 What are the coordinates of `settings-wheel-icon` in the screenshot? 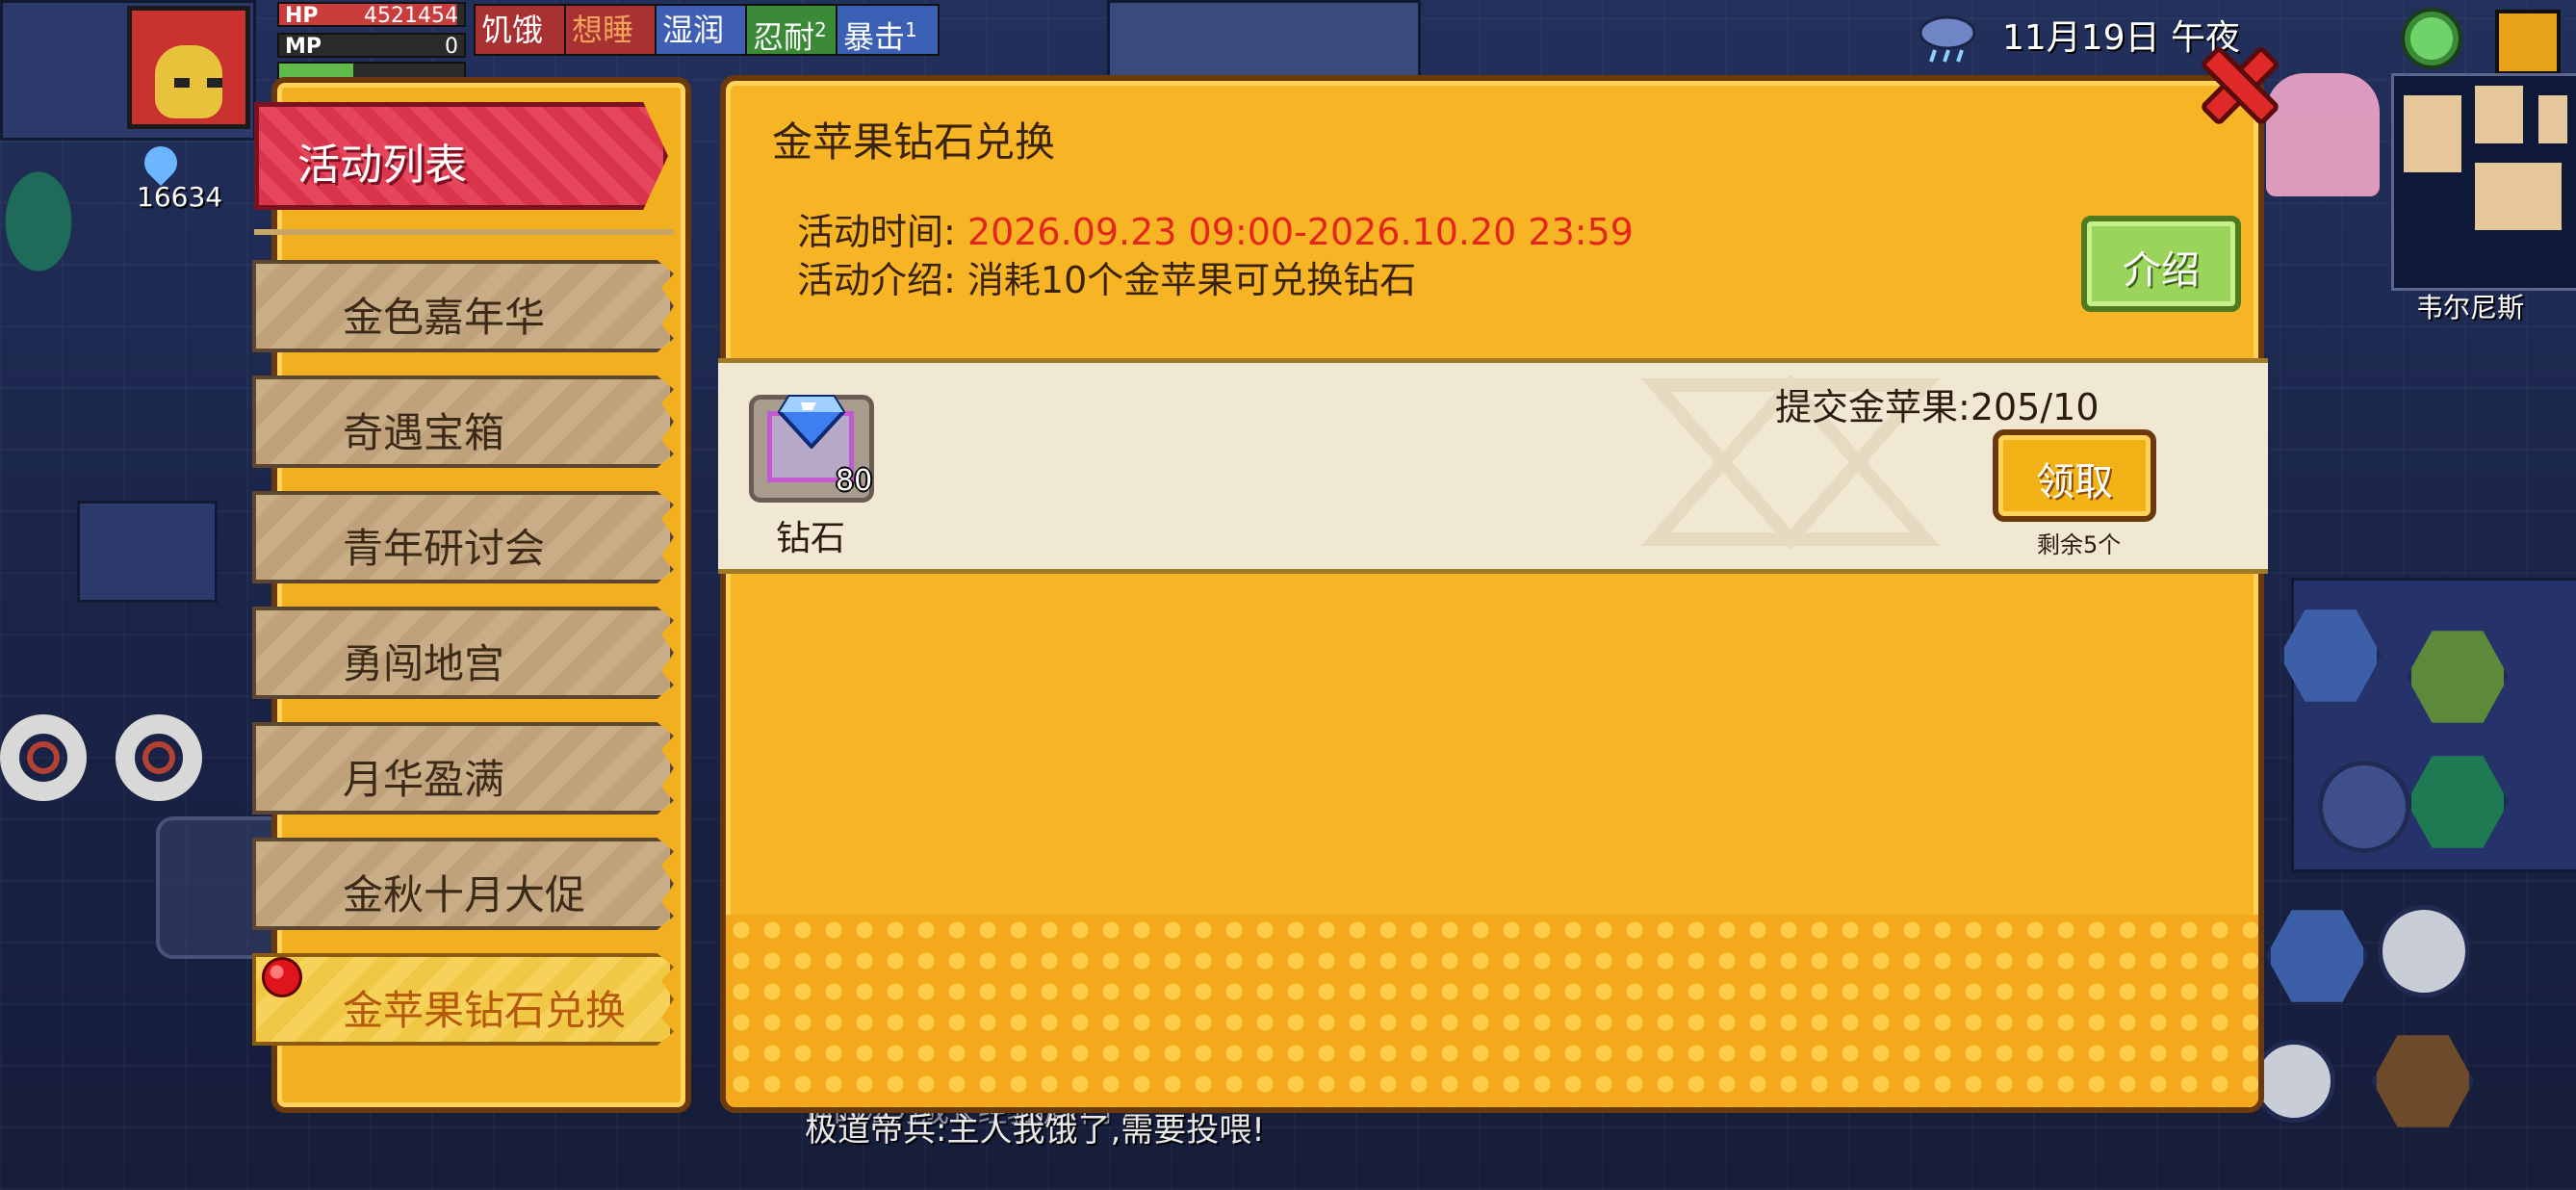 It's located at (2364, 807).